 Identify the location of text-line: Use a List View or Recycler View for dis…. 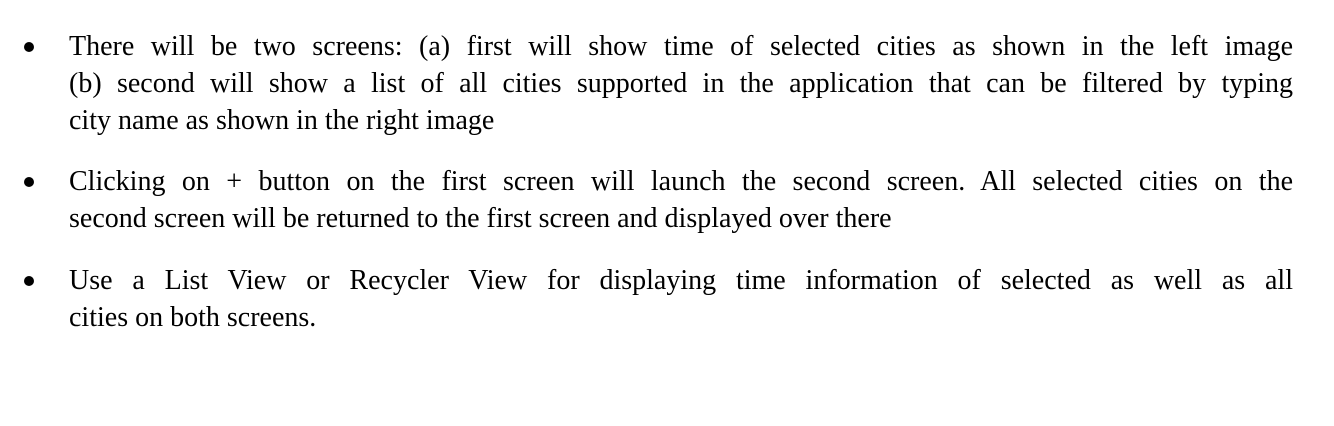
(681, 280).